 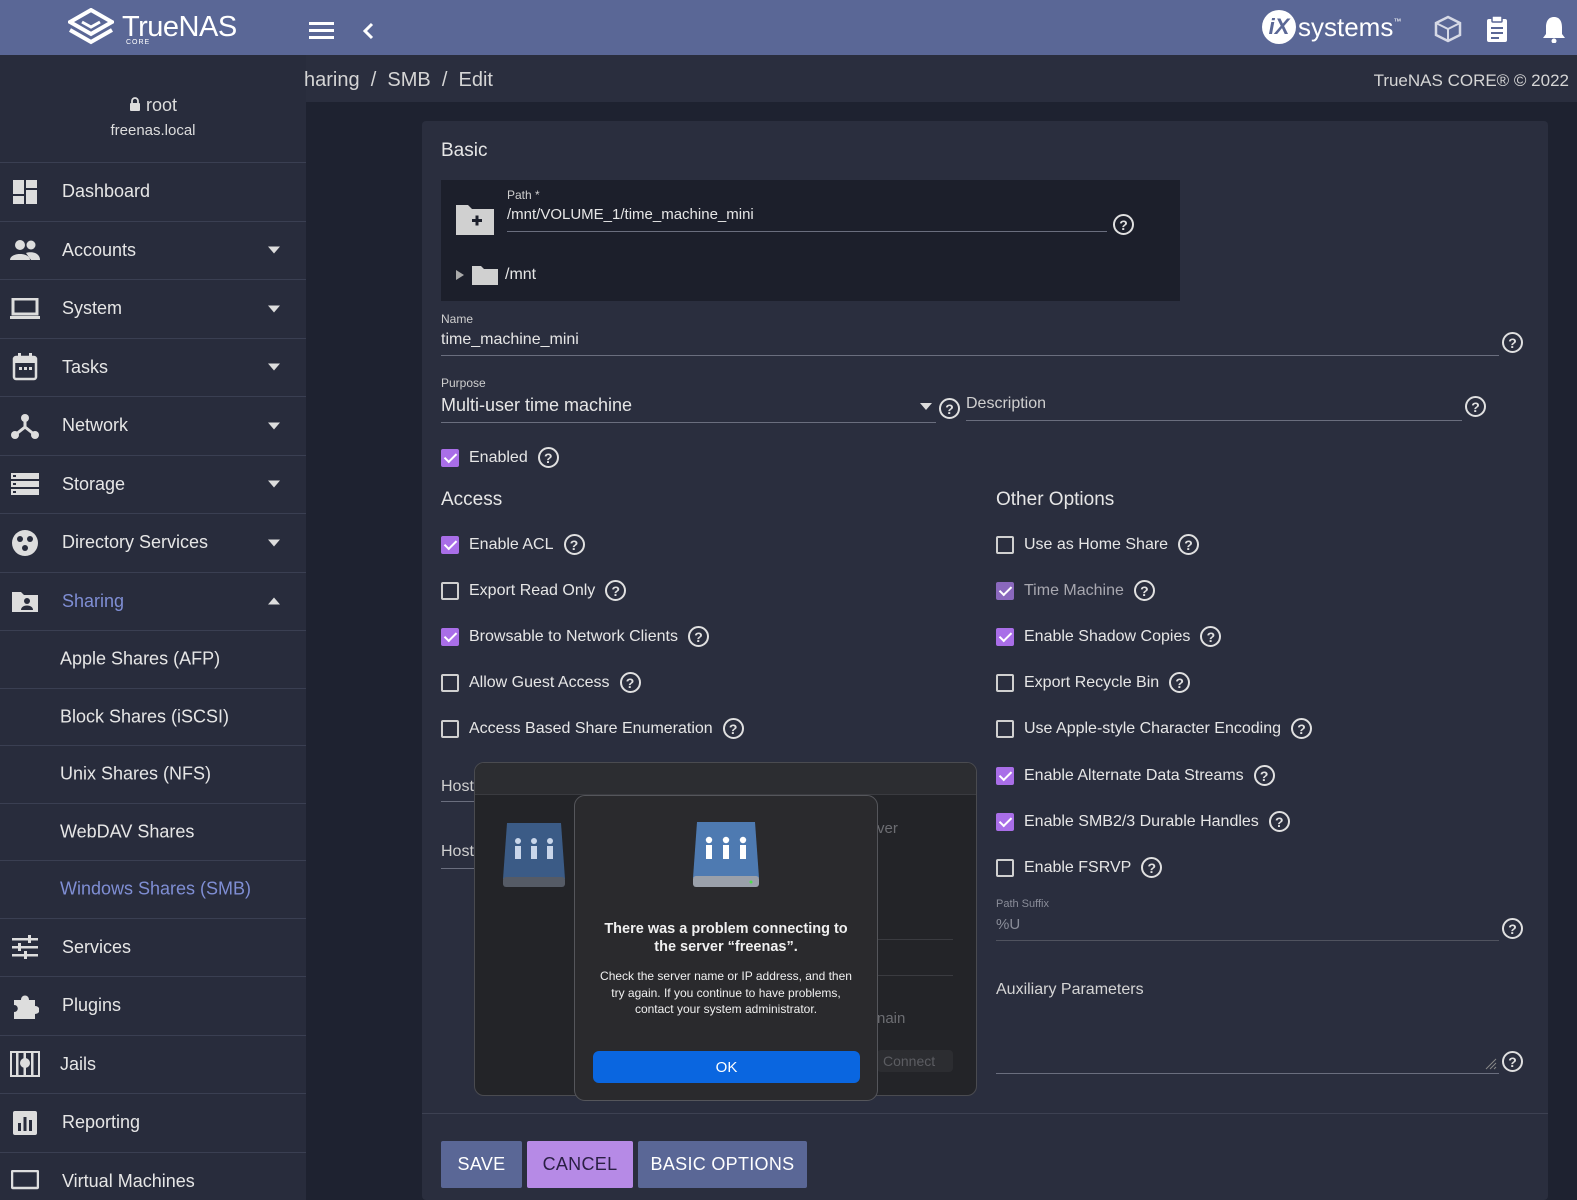 I want to click on chevron-left-icon, so click(x=368, y=33).